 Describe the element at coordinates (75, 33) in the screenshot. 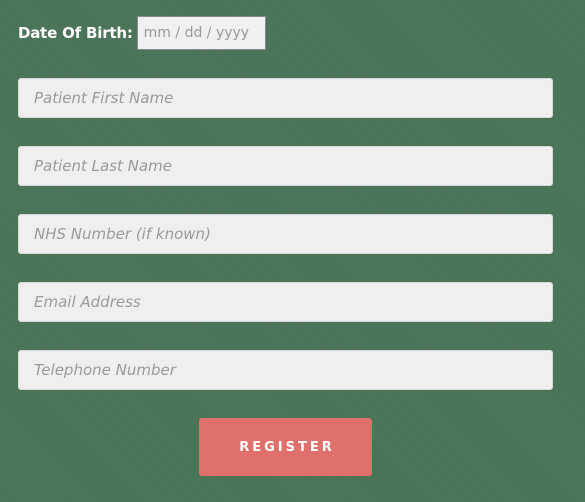

I see `date-of-birth-label: Date Of Birth:` at that location.